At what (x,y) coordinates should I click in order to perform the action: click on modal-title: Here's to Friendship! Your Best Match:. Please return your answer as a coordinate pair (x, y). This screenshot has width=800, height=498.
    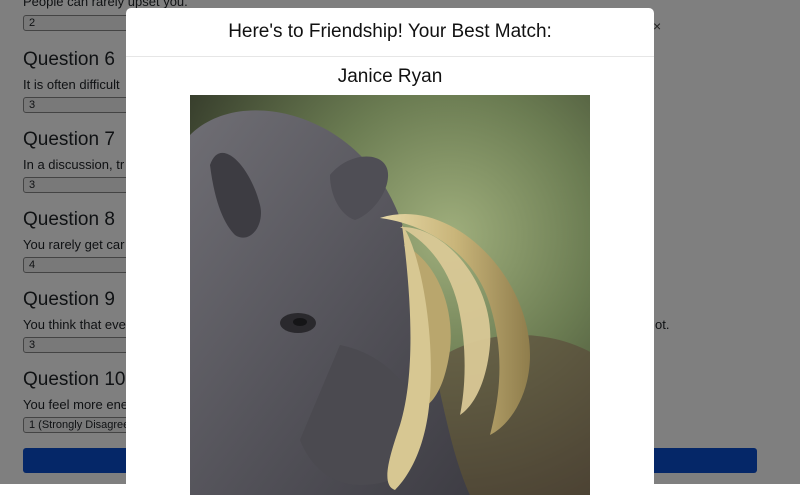
    Looking at the image, I should click on (390, 31).